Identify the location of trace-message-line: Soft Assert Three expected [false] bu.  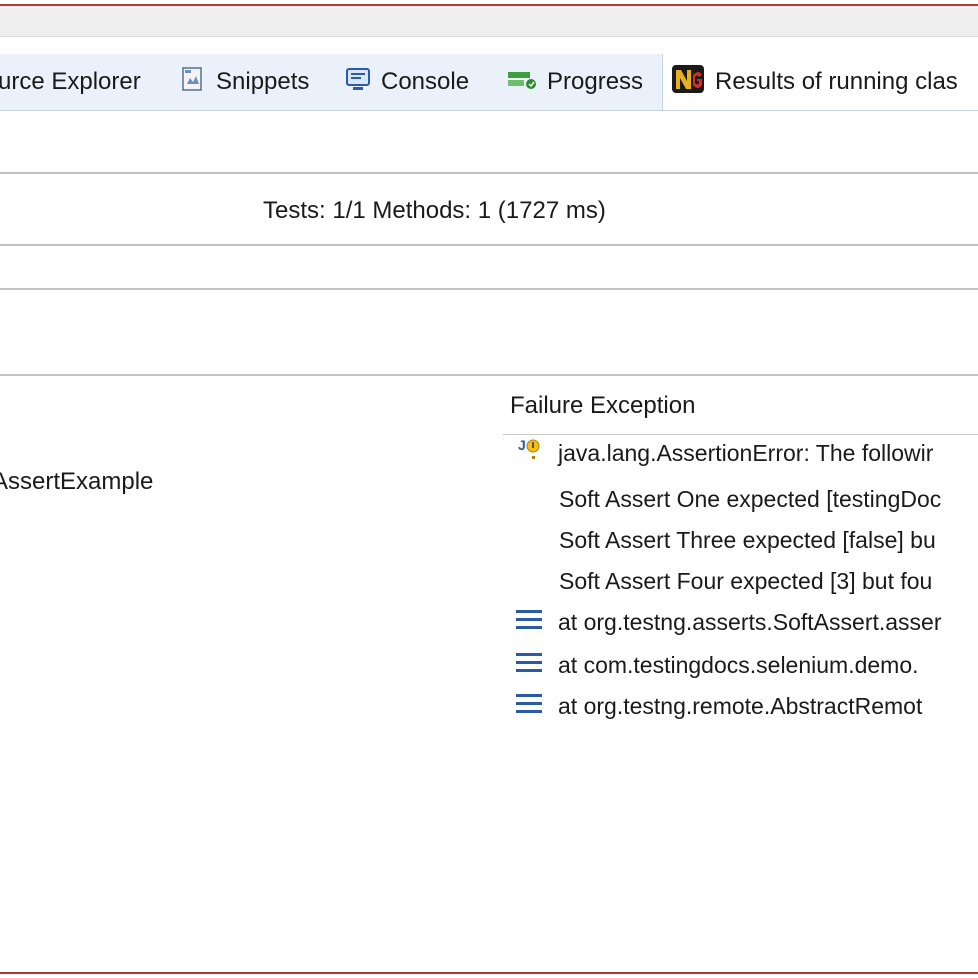
(747, 540).